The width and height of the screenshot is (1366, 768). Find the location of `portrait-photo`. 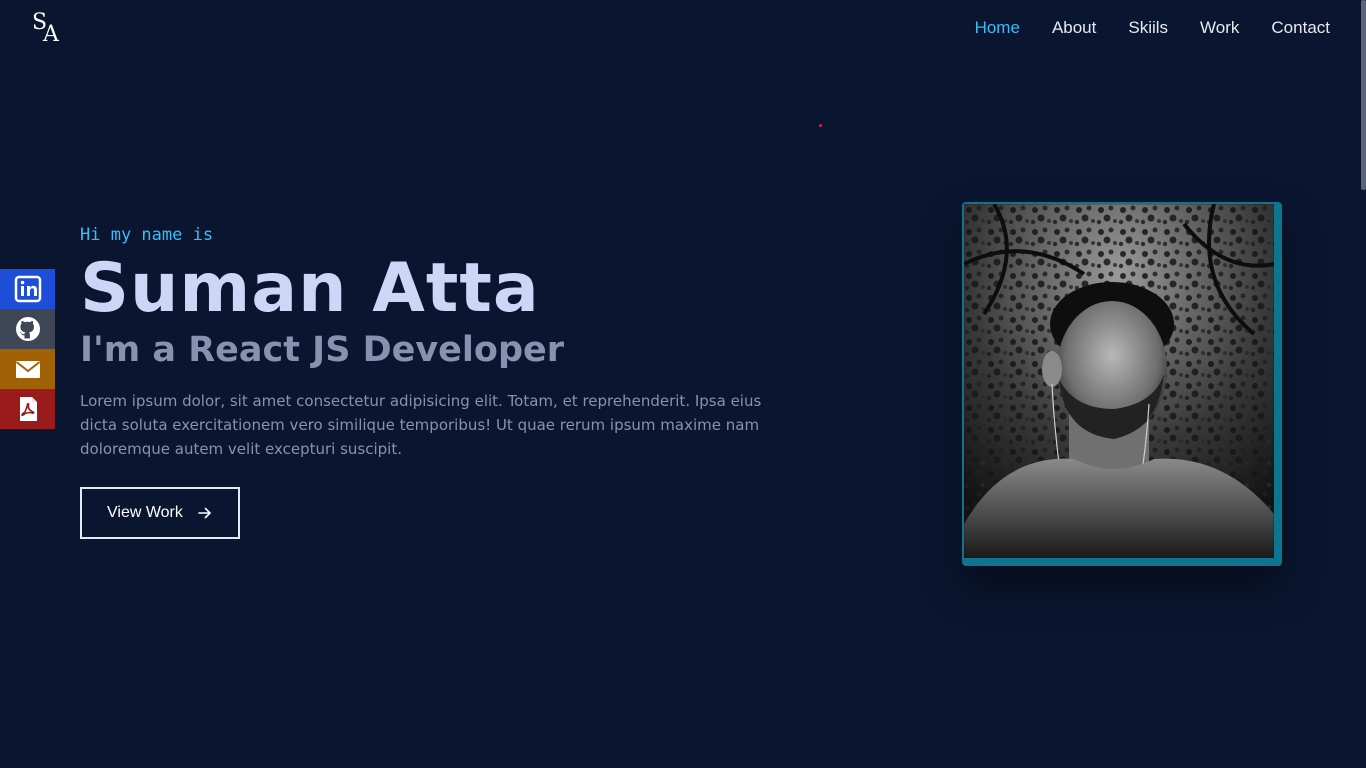

portrait-photo is located at coordinates (1119, 381).